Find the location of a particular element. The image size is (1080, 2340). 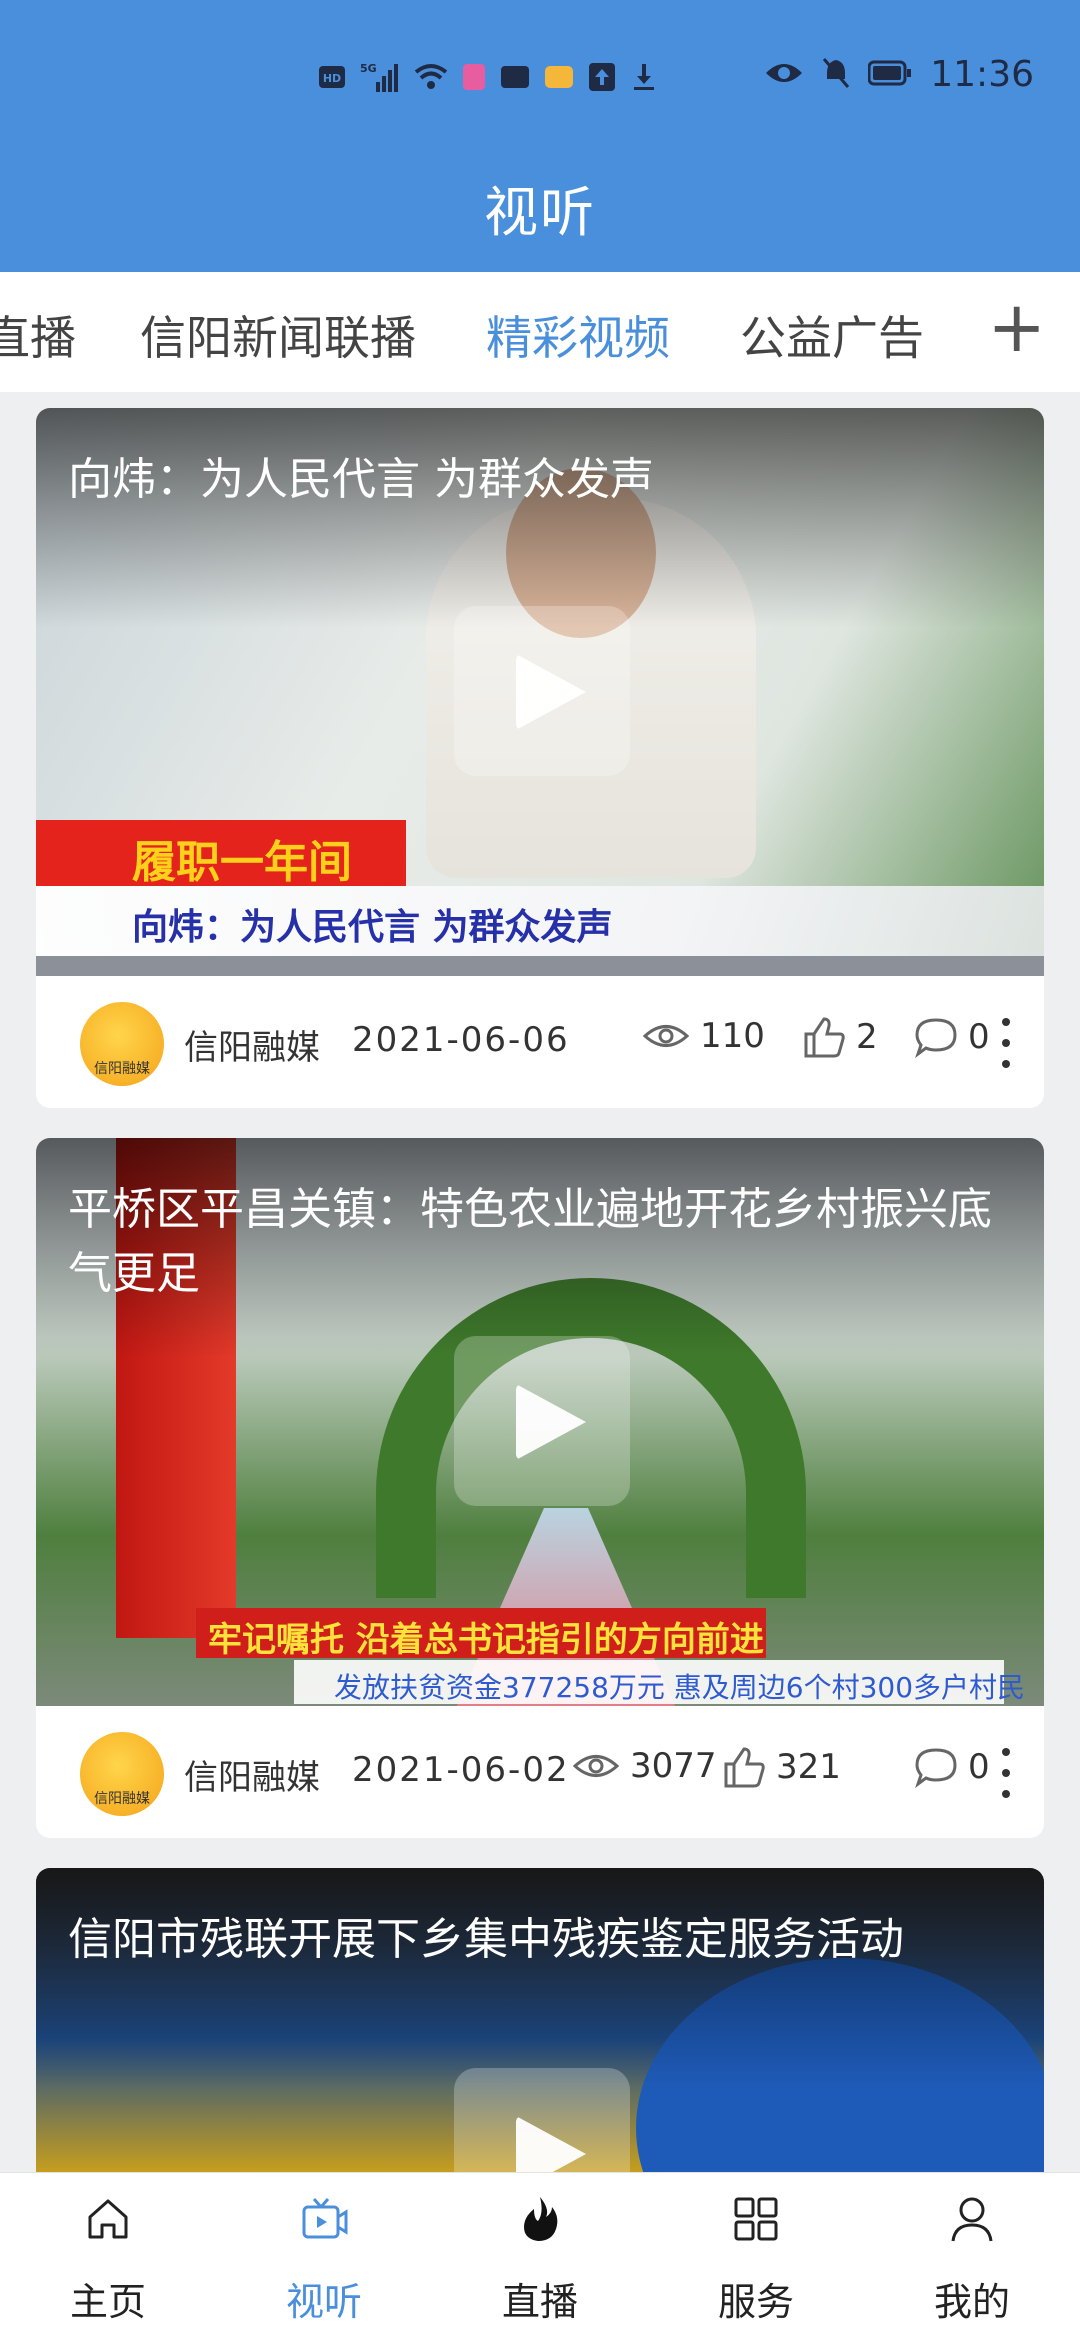

nav-live: 直播 is located at coordinates (540, 2256).